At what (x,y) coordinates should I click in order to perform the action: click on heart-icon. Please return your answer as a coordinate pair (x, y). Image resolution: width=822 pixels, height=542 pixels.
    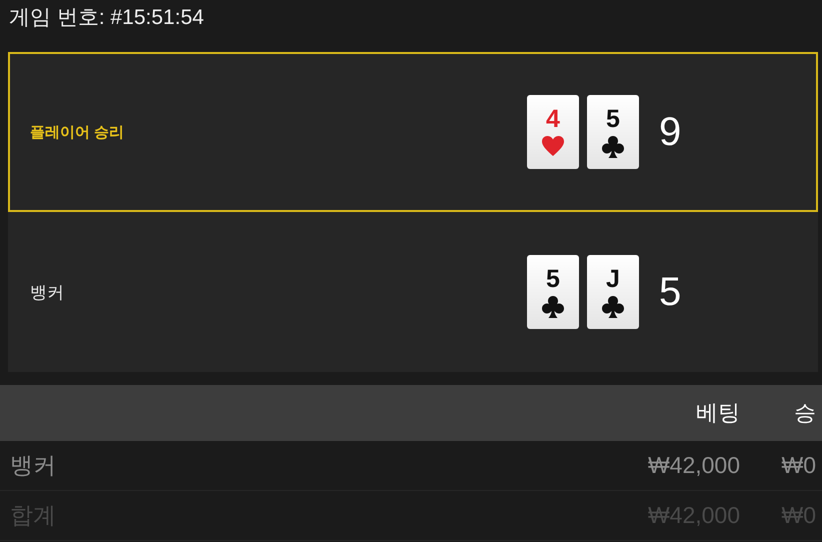
    Looking at the image, I should click on (553, 147).